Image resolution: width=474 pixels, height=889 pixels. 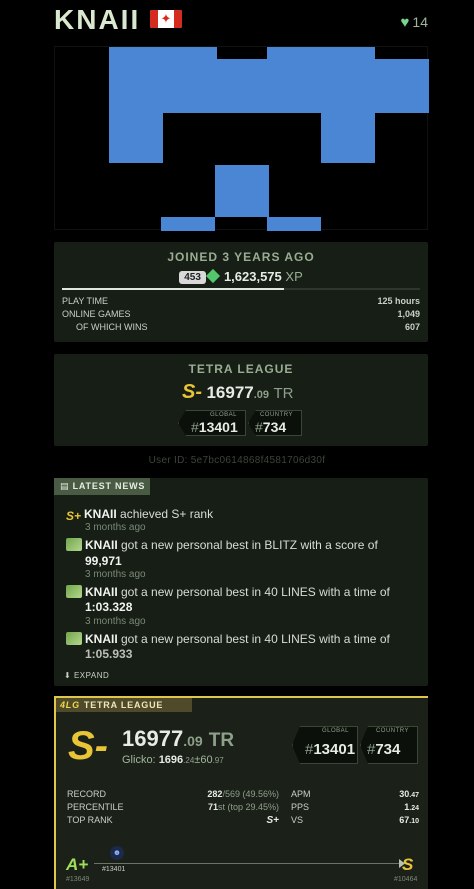 I want to click on record-label: RECORD, so click(x=87, y=794).